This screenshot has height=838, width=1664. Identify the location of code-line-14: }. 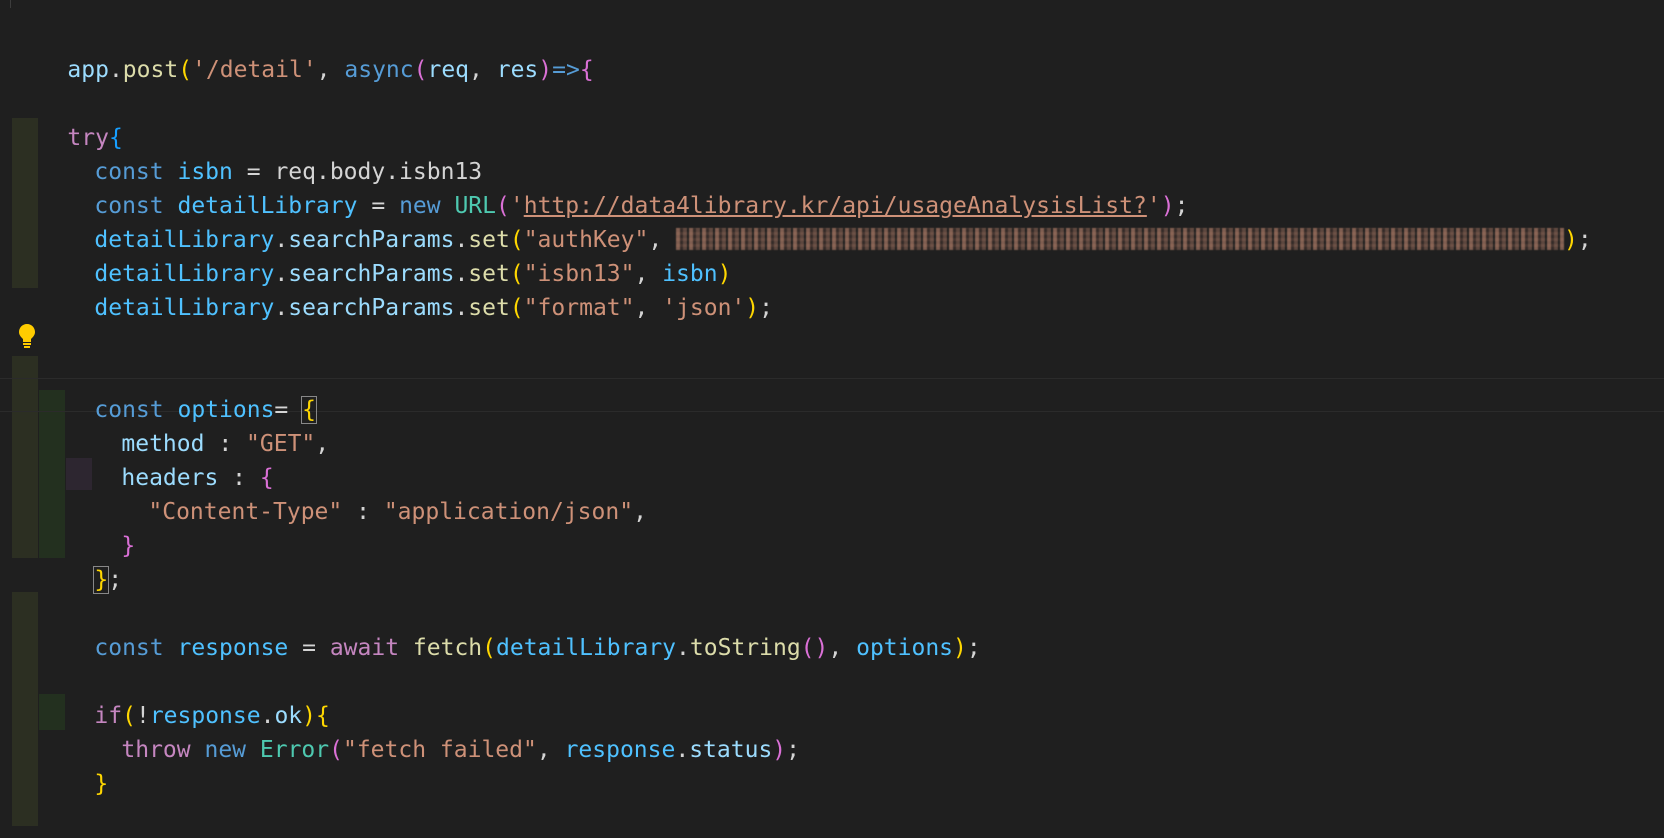
(100, 525).